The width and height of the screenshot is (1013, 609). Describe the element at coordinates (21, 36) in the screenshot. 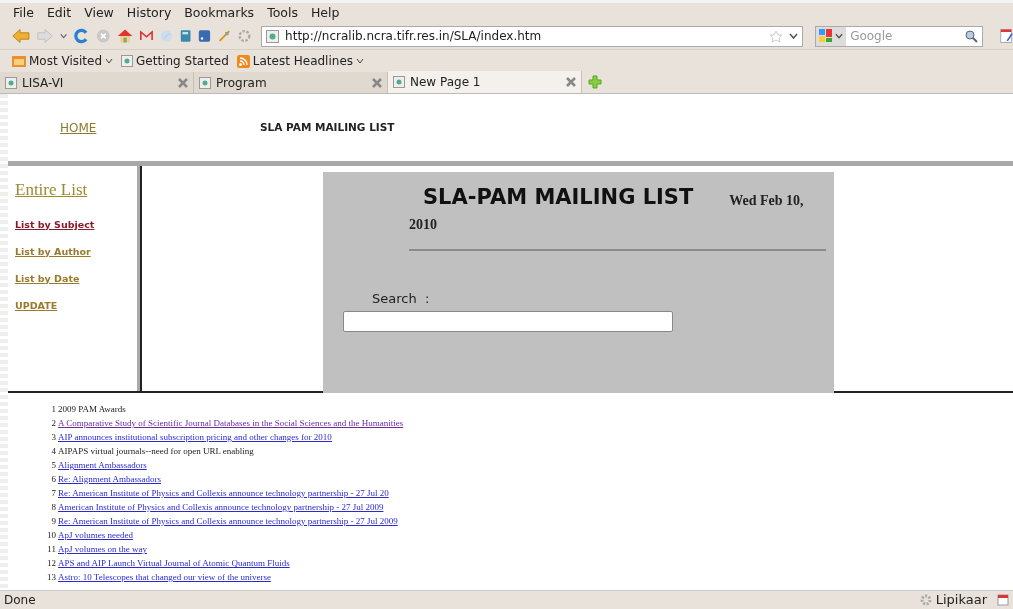

I see `back-icon` at that location.